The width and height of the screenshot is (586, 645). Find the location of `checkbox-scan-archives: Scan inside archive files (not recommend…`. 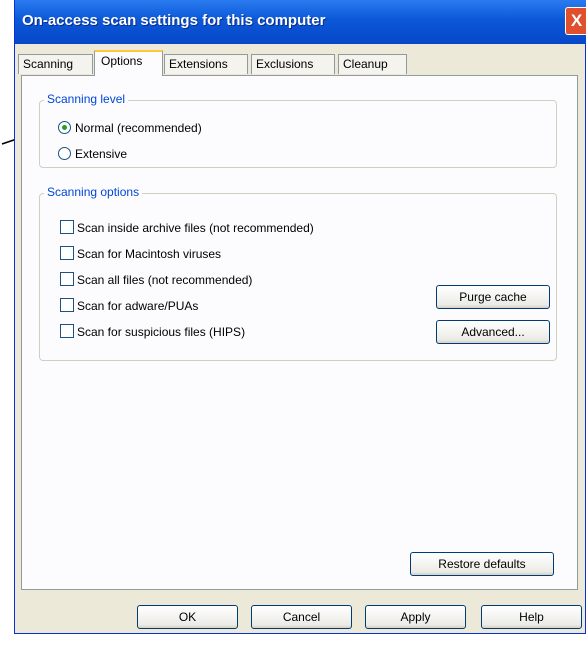

checkbox-scan-archives: Scan inside archive files (not recommend… is located at coordinates (230, 228).